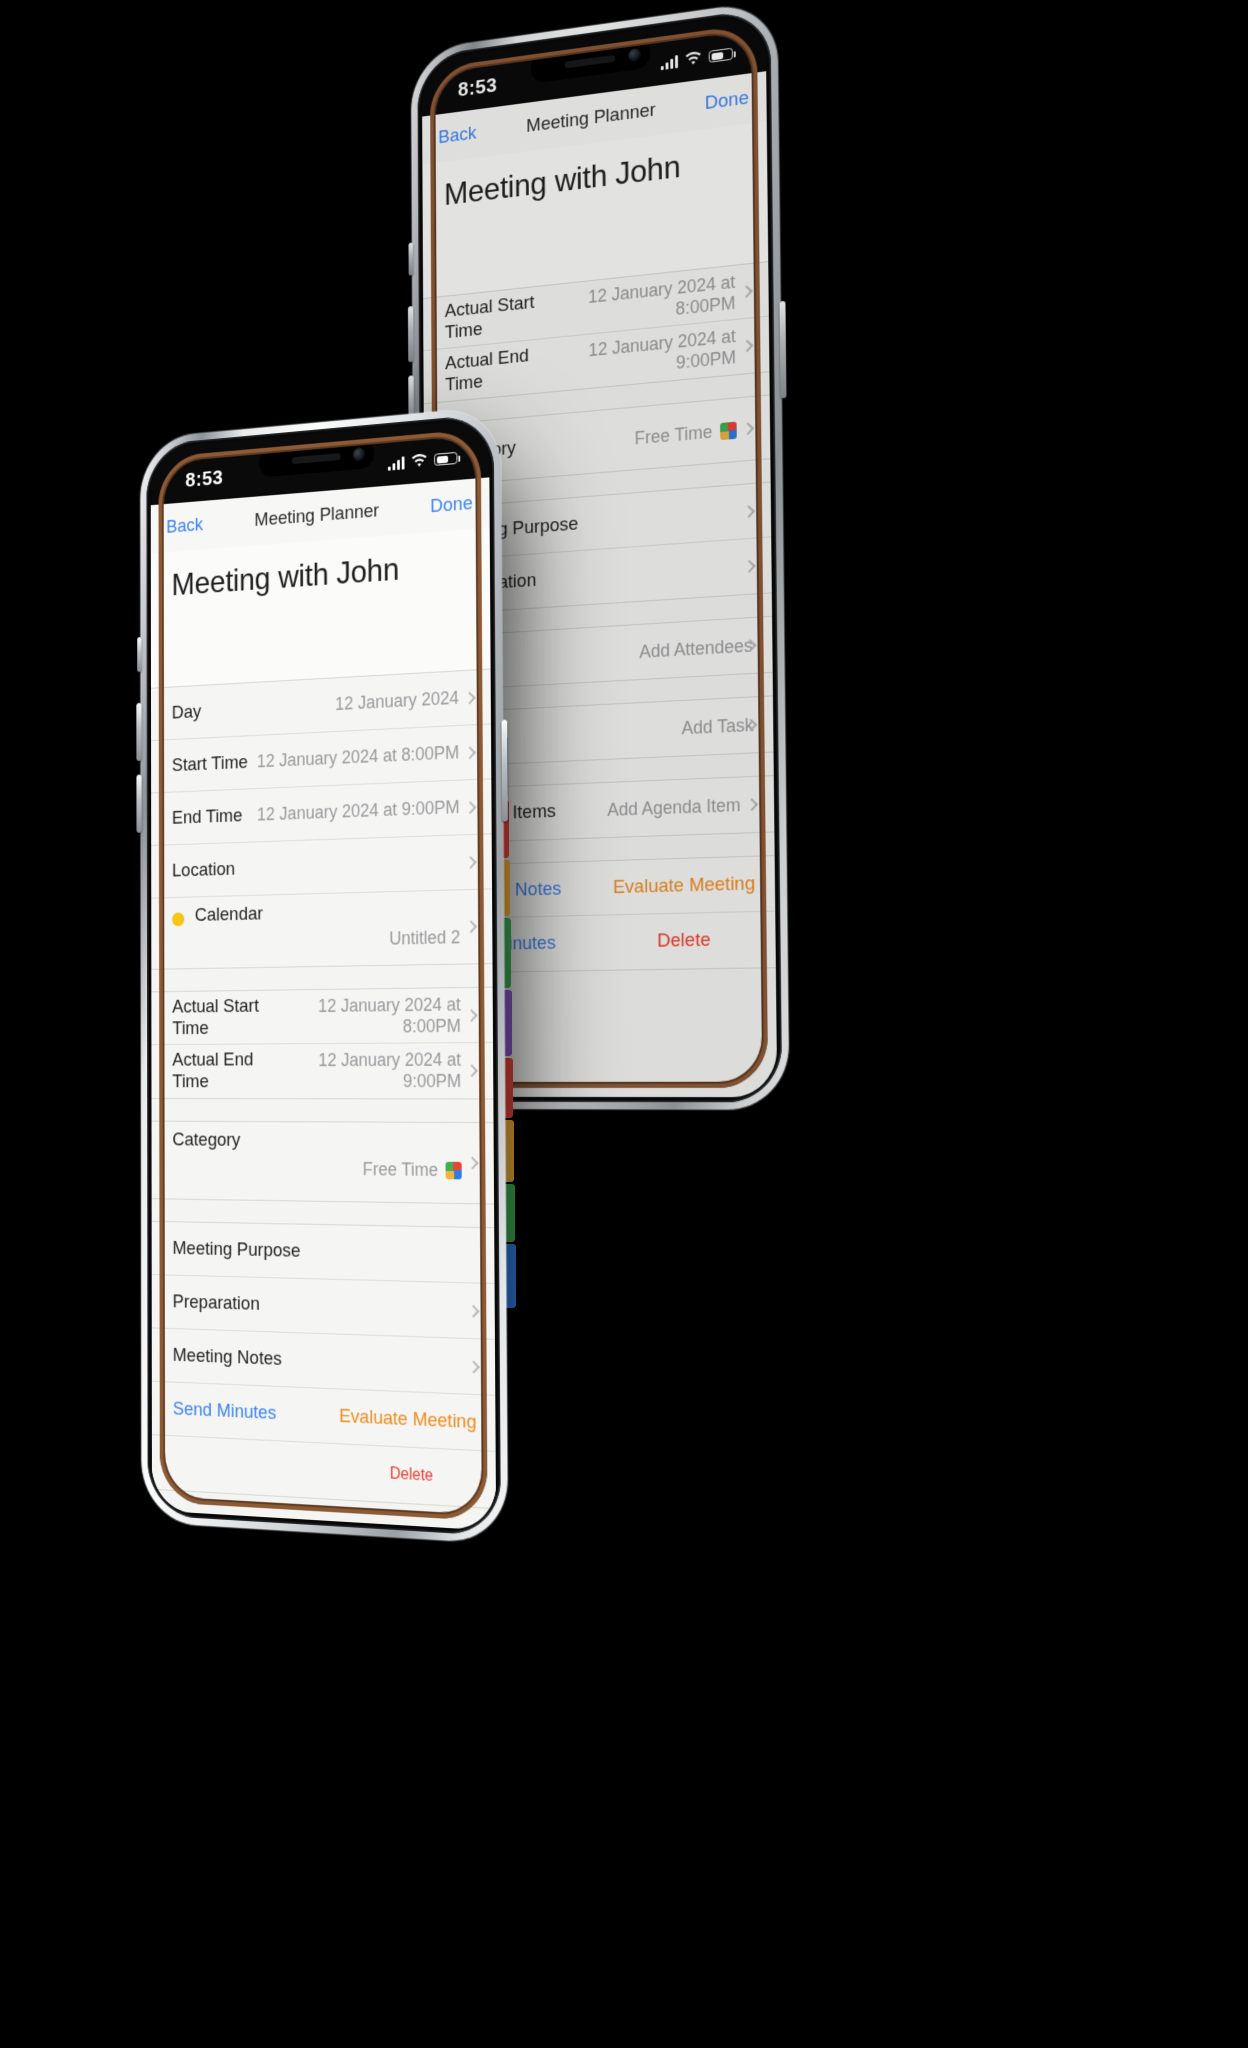 The width and height of the screenshot is (1248, 2048). What do you see at coordinates (783, 349) in the screenshot?
I see `power-button-back` at bounding box center [783, 349].